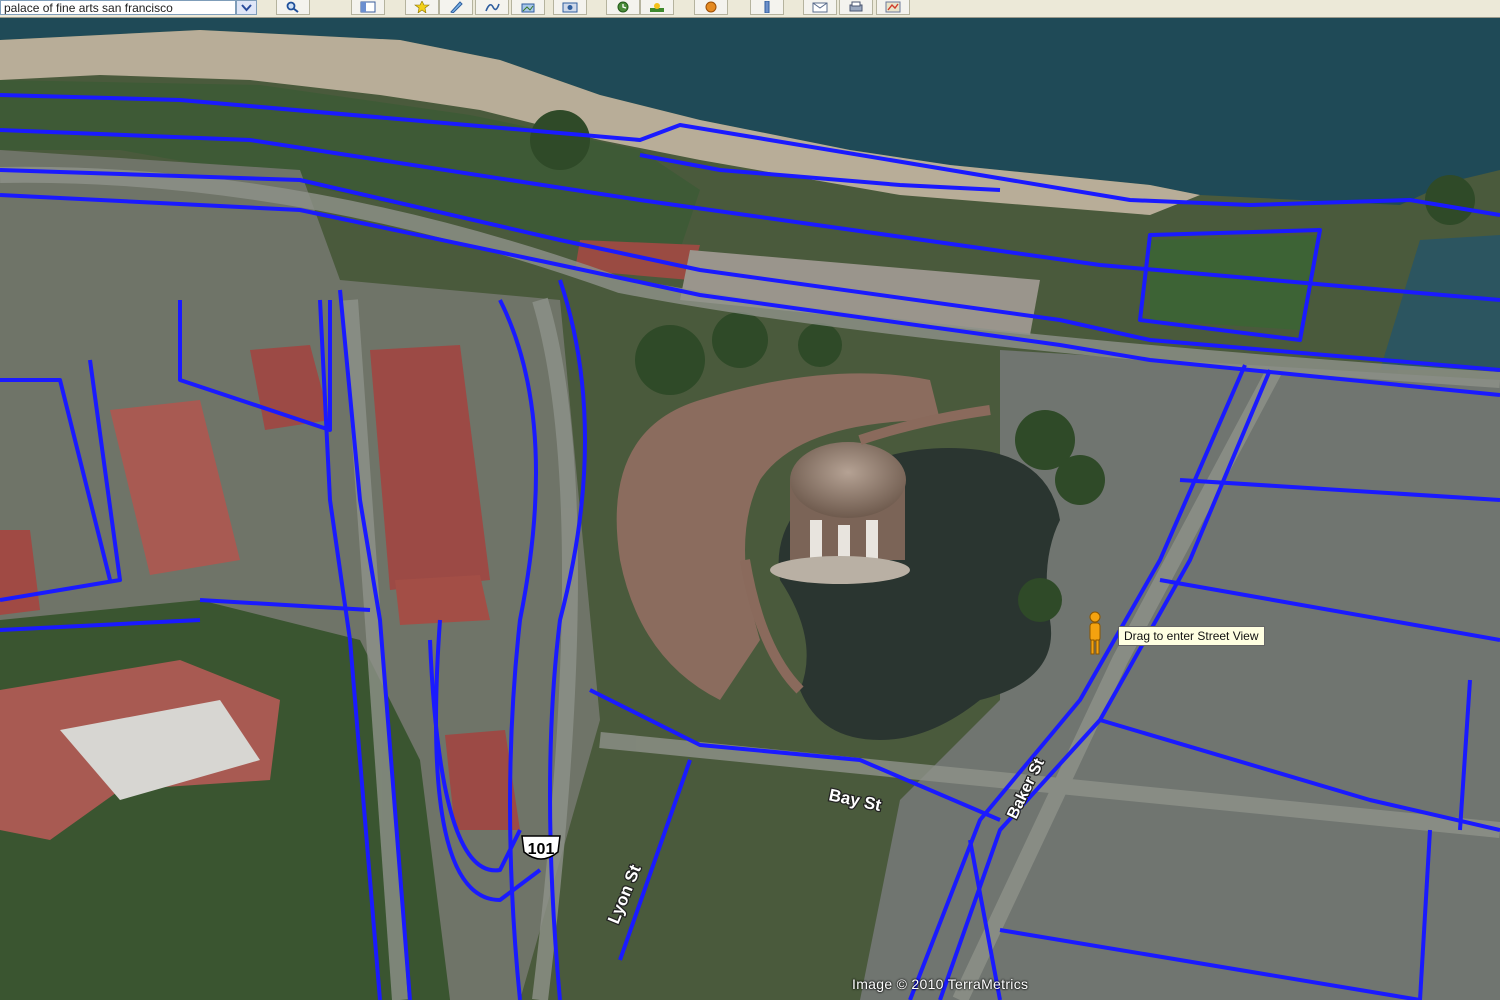 The image size is (1500, 1000). I want to click on path-button, so click(492, 7).